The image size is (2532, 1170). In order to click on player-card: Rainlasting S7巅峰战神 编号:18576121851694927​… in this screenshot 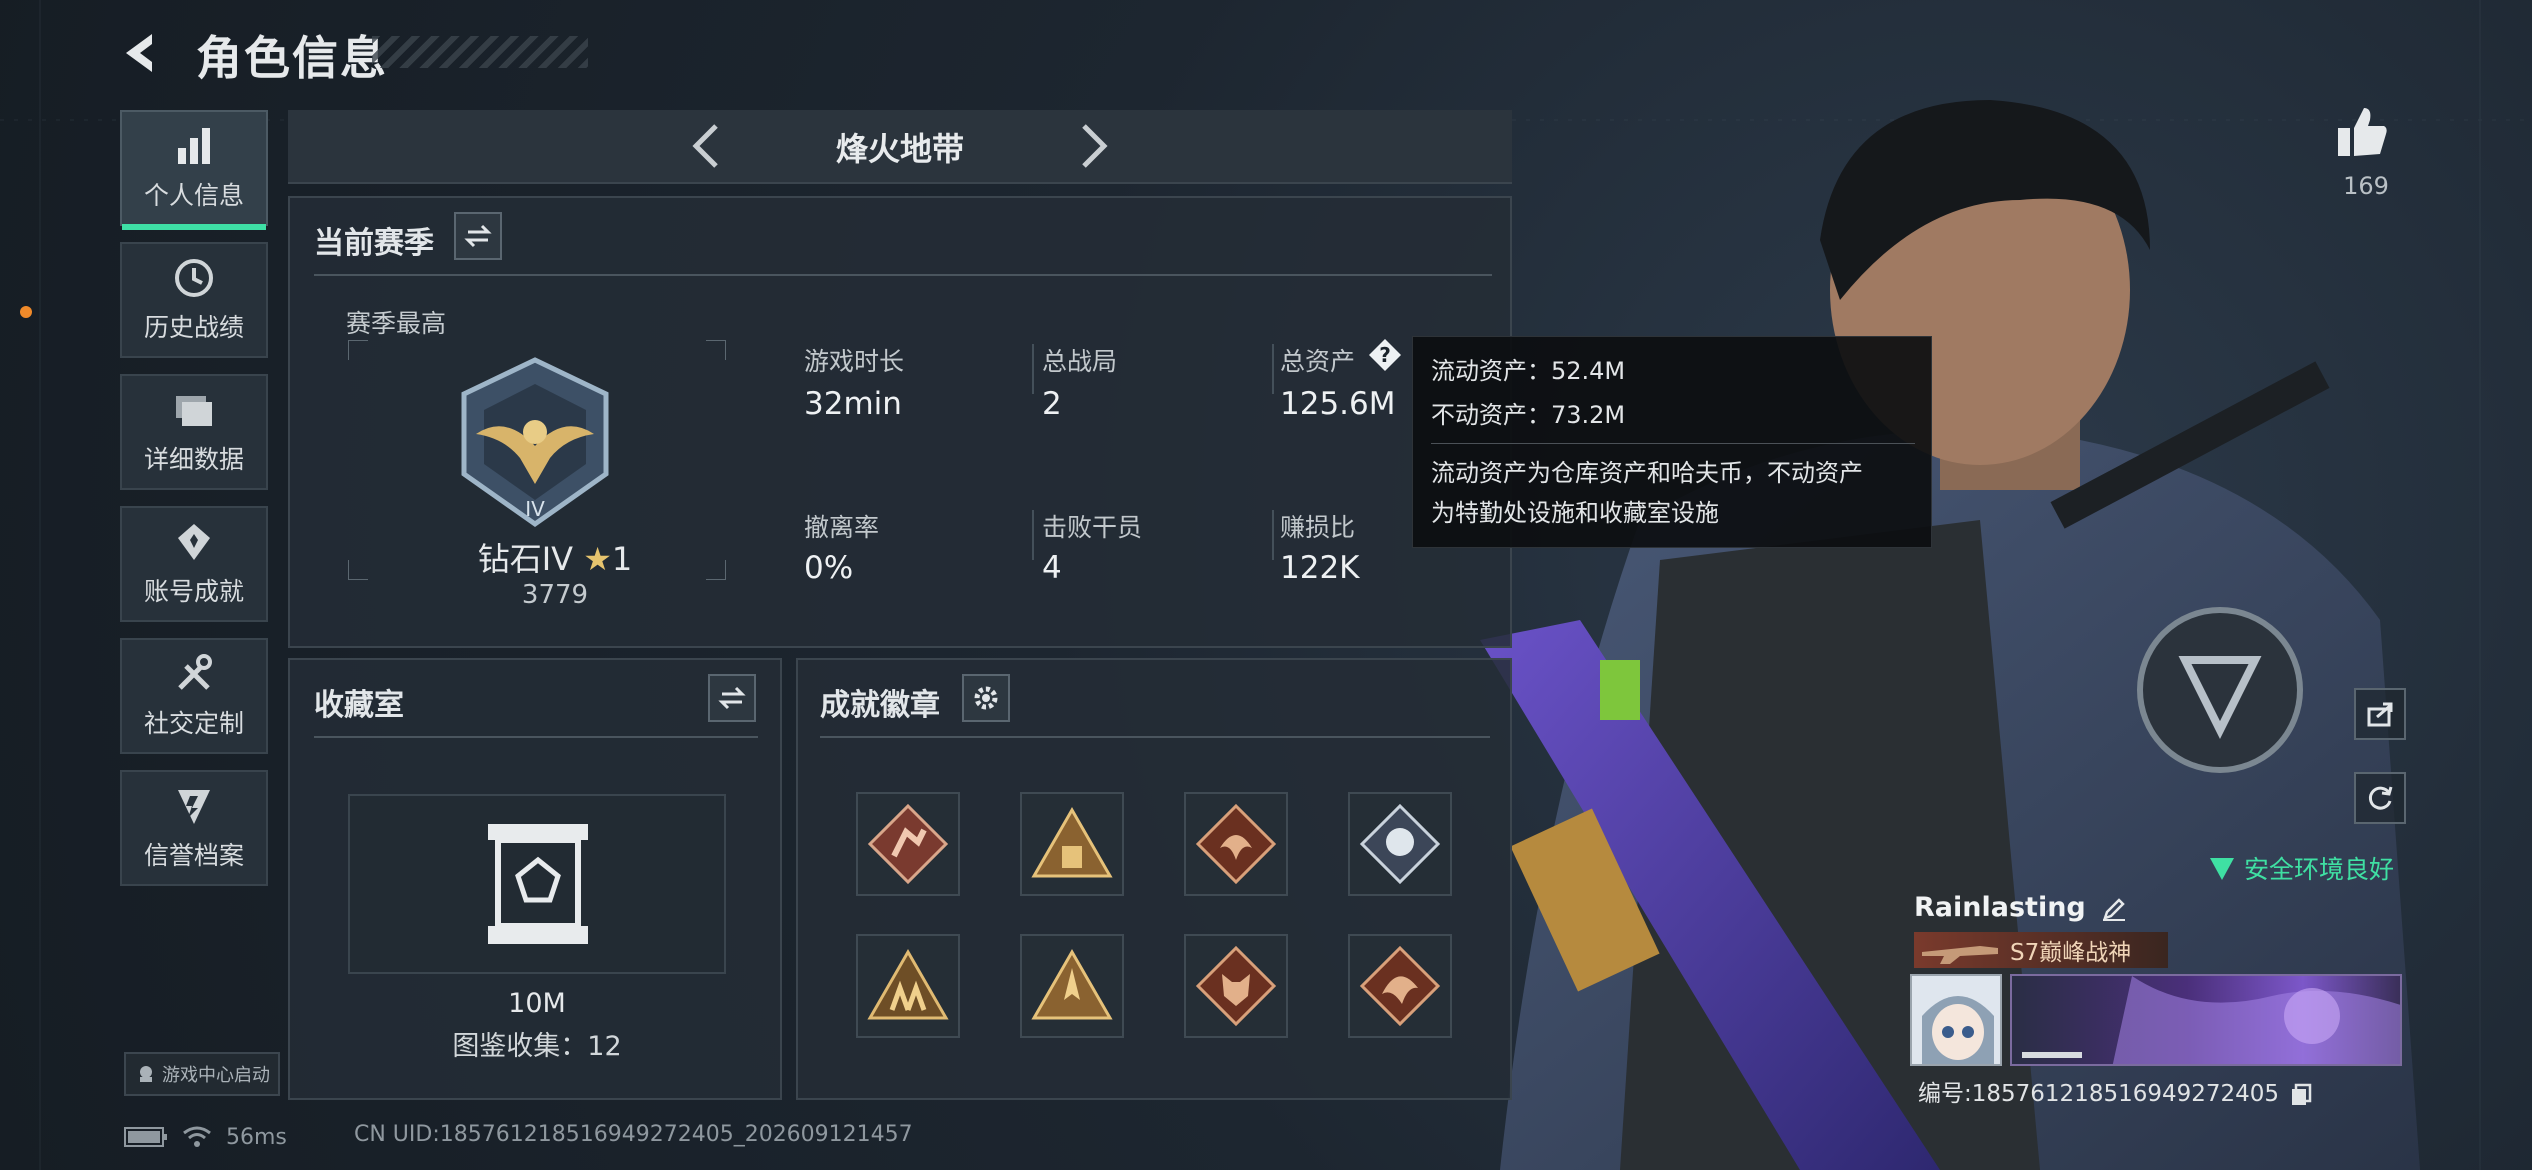, I will do `click(2156, 1000)`.